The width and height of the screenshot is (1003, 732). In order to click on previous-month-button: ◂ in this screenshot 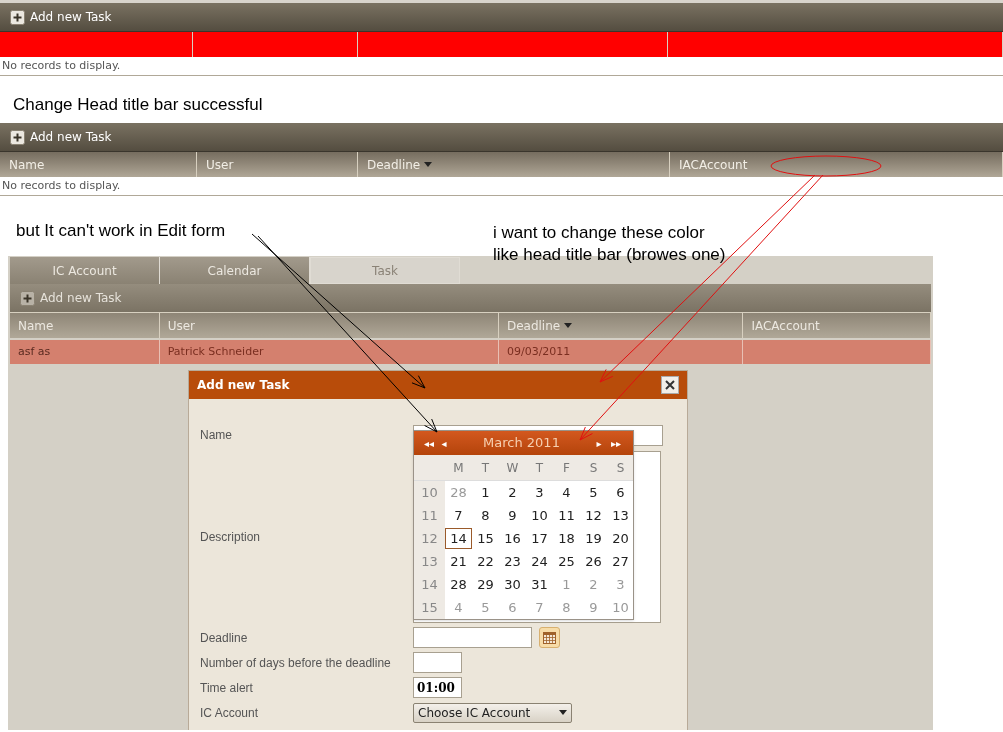, I will do `click(444, 443)`.